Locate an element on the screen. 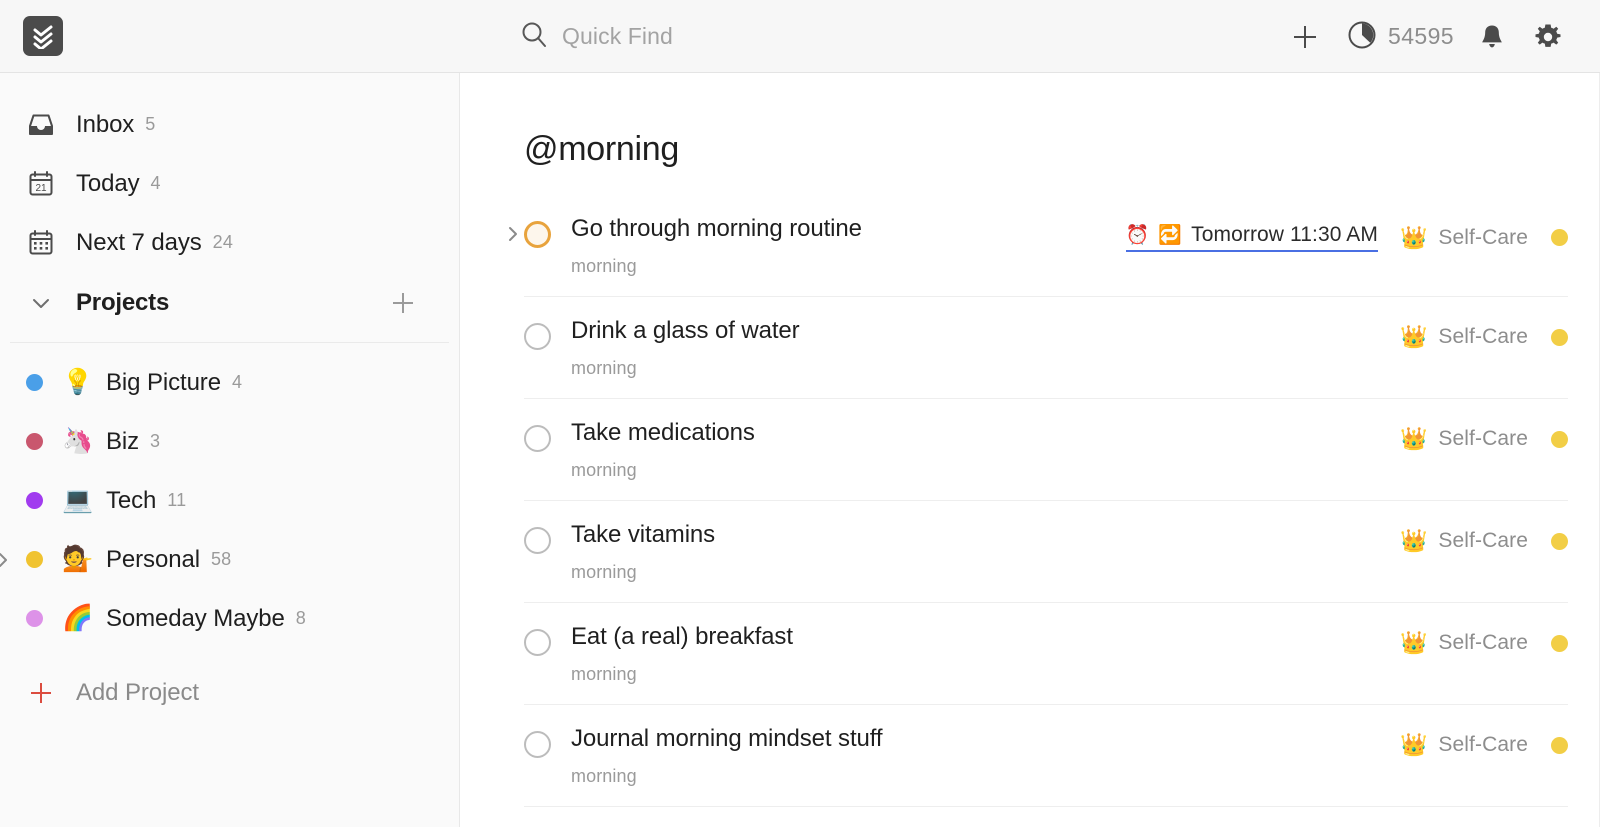  task-body: Eat (a real) breakfast morning is located at coordinates (985, 654).